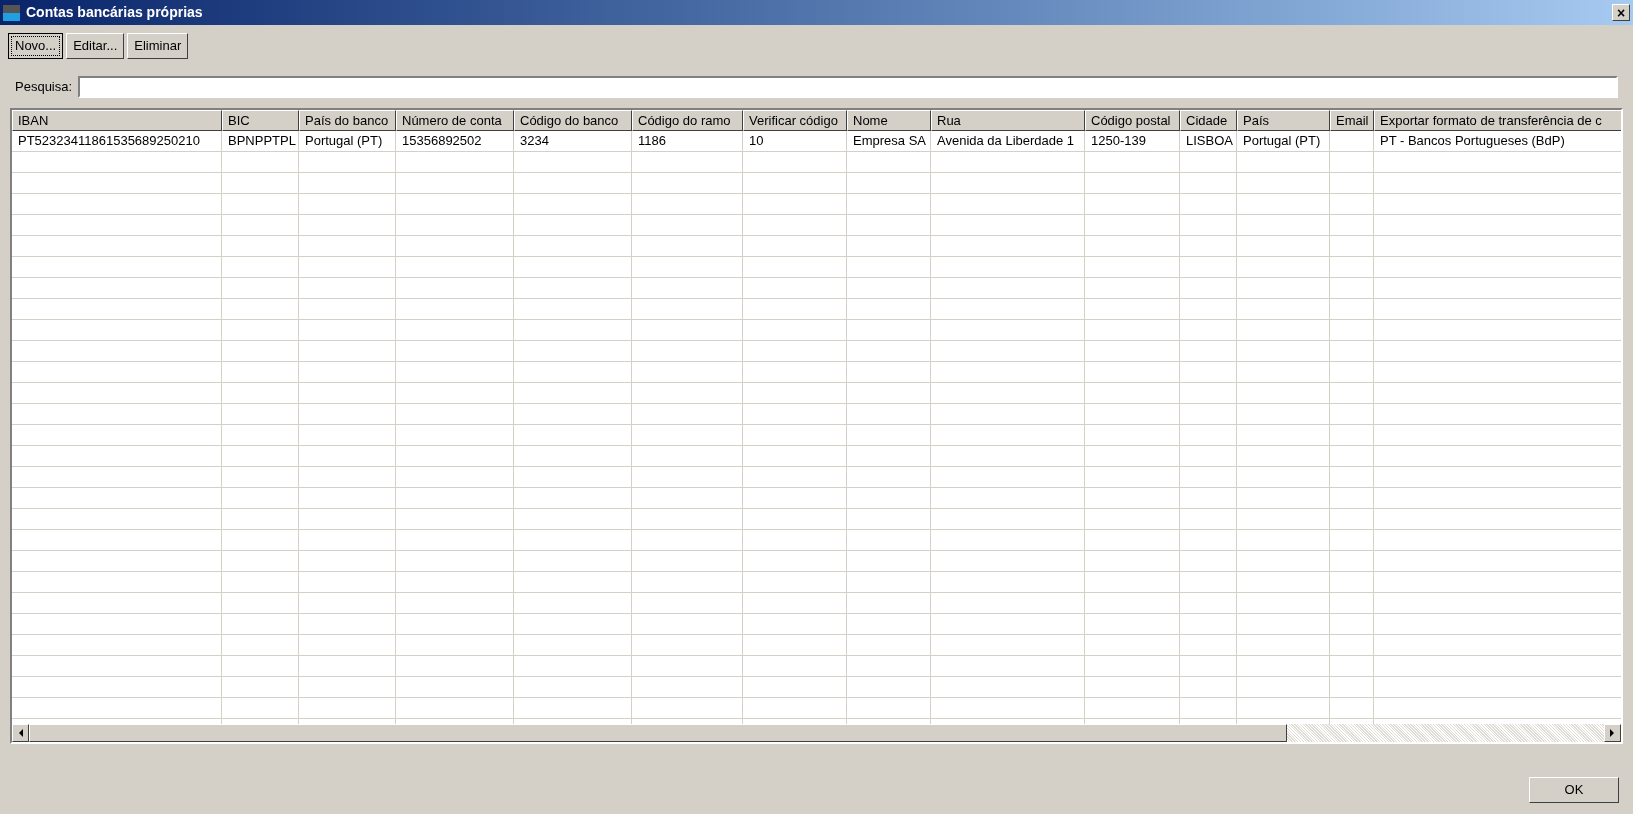 This screenshot has height=814, width=1633. I want to click on horizontal-scrollbar, so click(816, 733).